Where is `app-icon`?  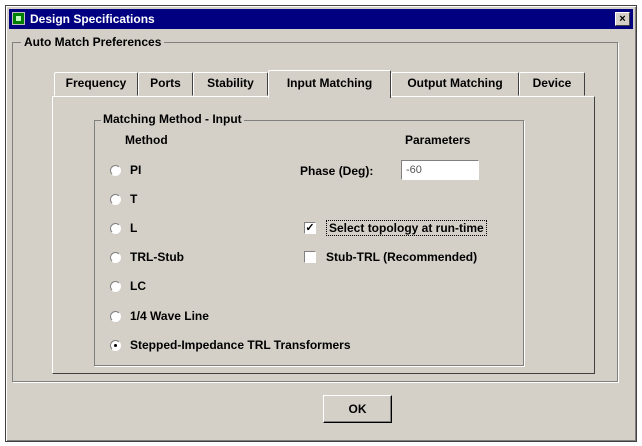 app-icon is located at coordinates (18, 18).